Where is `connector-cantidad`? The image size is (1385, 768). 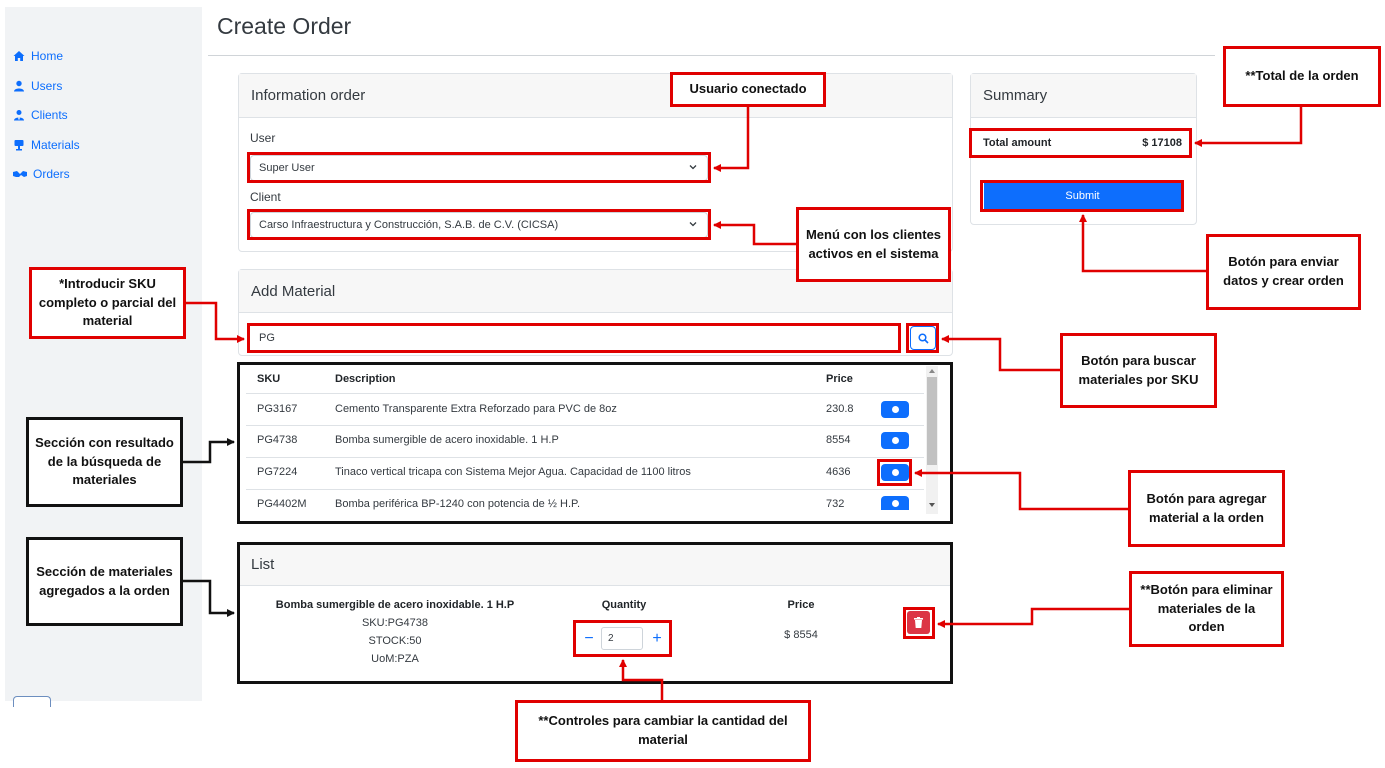 connector-cantidad is located at coordinates (641, 680).